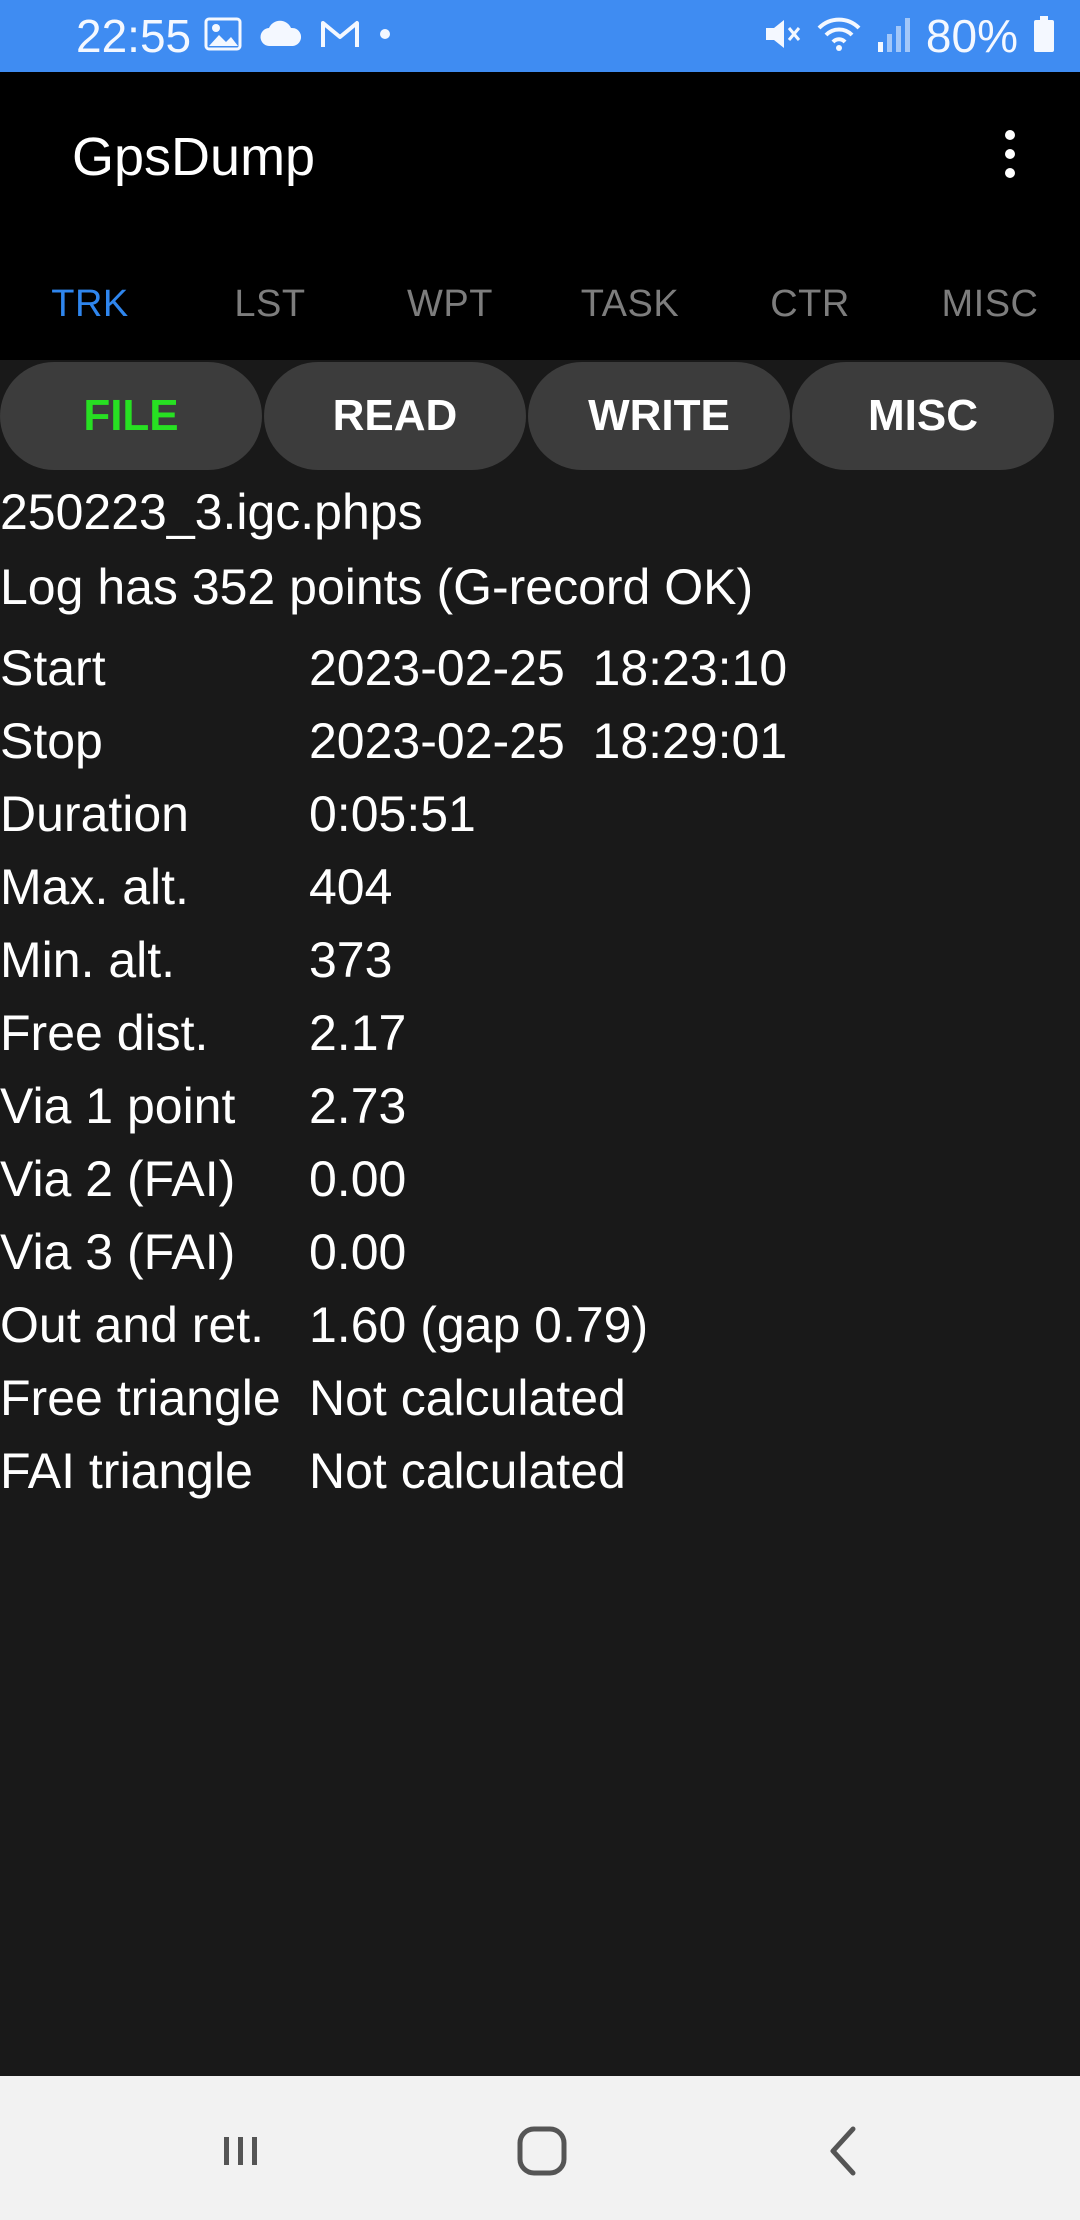 The height and width of the screenshot is (2220, 1080). What do you see at coordinates (810, 304) in the screenshot?
I see `tab-ctr: CTR` at bounding box center [810, 304].